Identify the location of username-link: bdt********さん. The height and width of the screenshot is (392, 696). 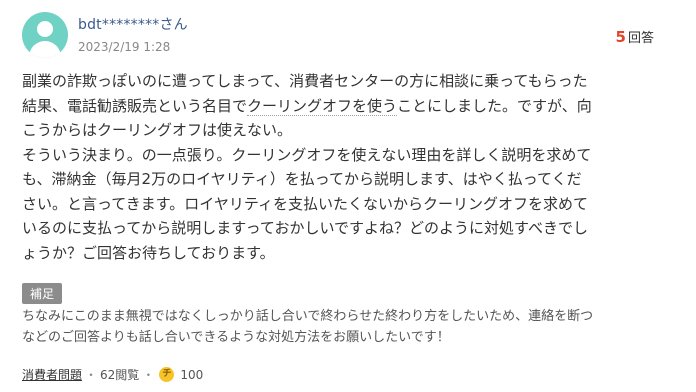
(133, 24).